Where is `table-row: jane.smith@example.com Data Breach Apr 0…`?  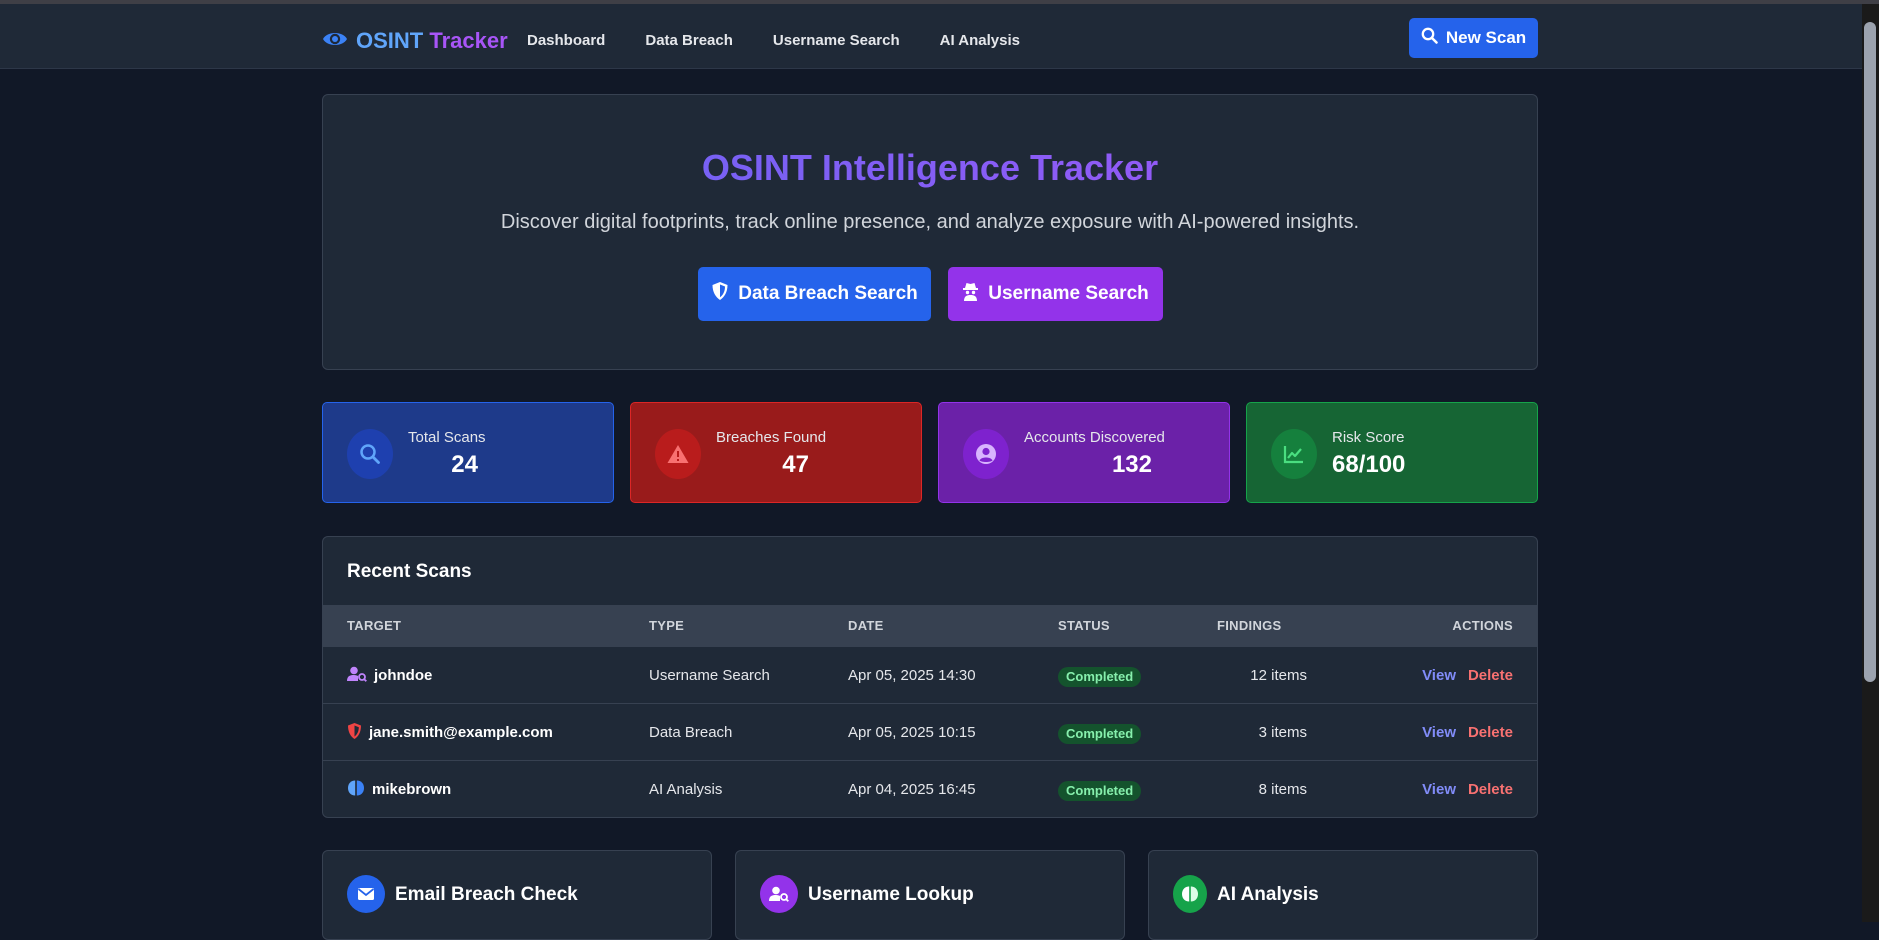 table-row: jane.smith@example.com Data Breach Apr 0… is located at coordinates (930, 731).